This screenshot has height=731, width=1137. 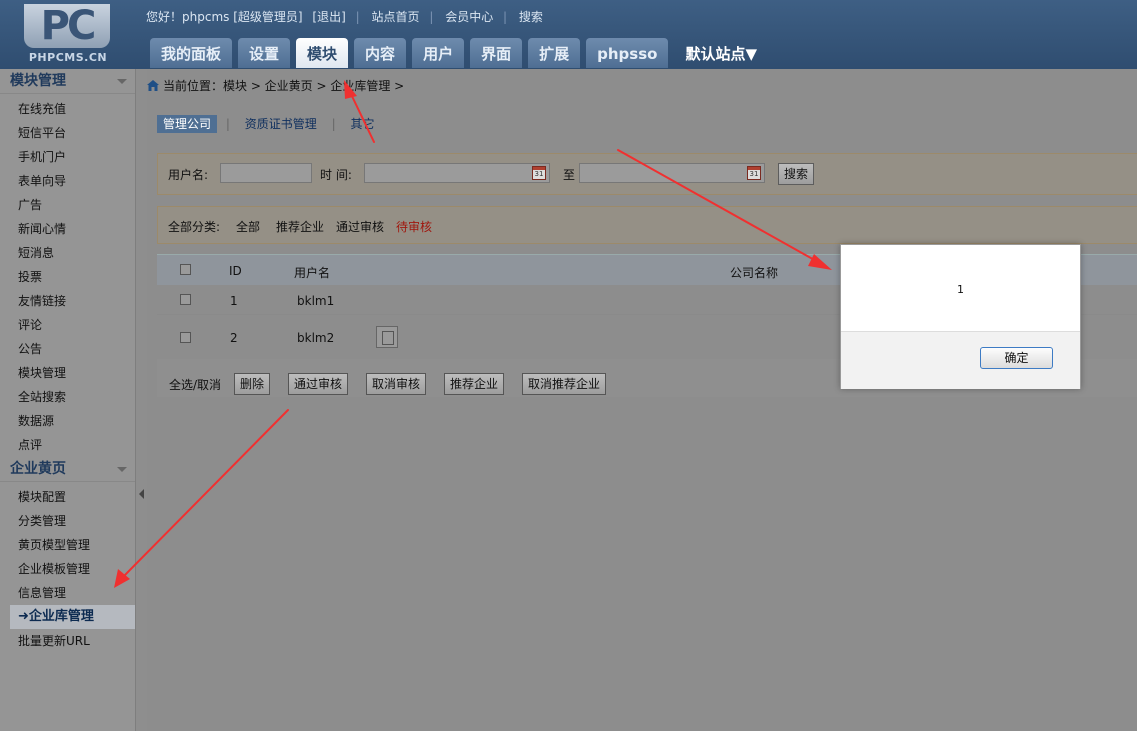 I want to click on row-username: bklm1, so click(x=316, y=301).